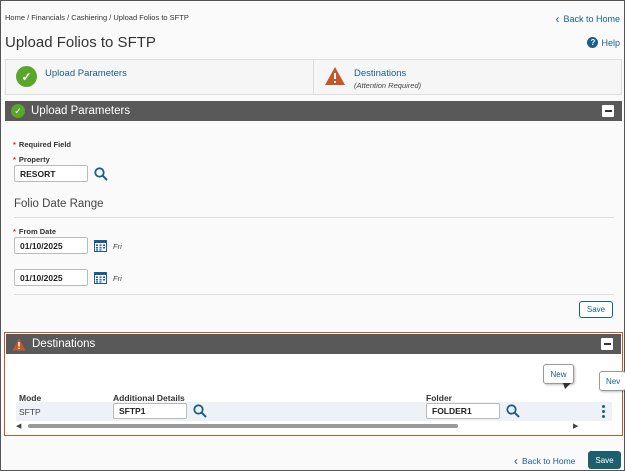 This screenshot has height=471, width=625. What do you see at coordinates (463, 411) in the screenshot?
I see `folder-input: FOLDER1` at bounding box center [463, 411].